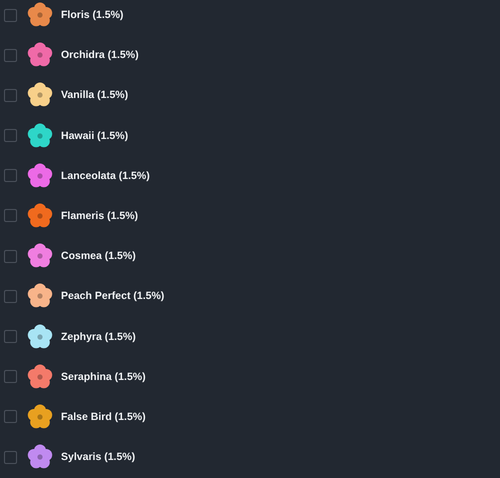 The image size is (500, 478). I want to click on item-label: Sylvaris (1.5%), so click(98, 457).